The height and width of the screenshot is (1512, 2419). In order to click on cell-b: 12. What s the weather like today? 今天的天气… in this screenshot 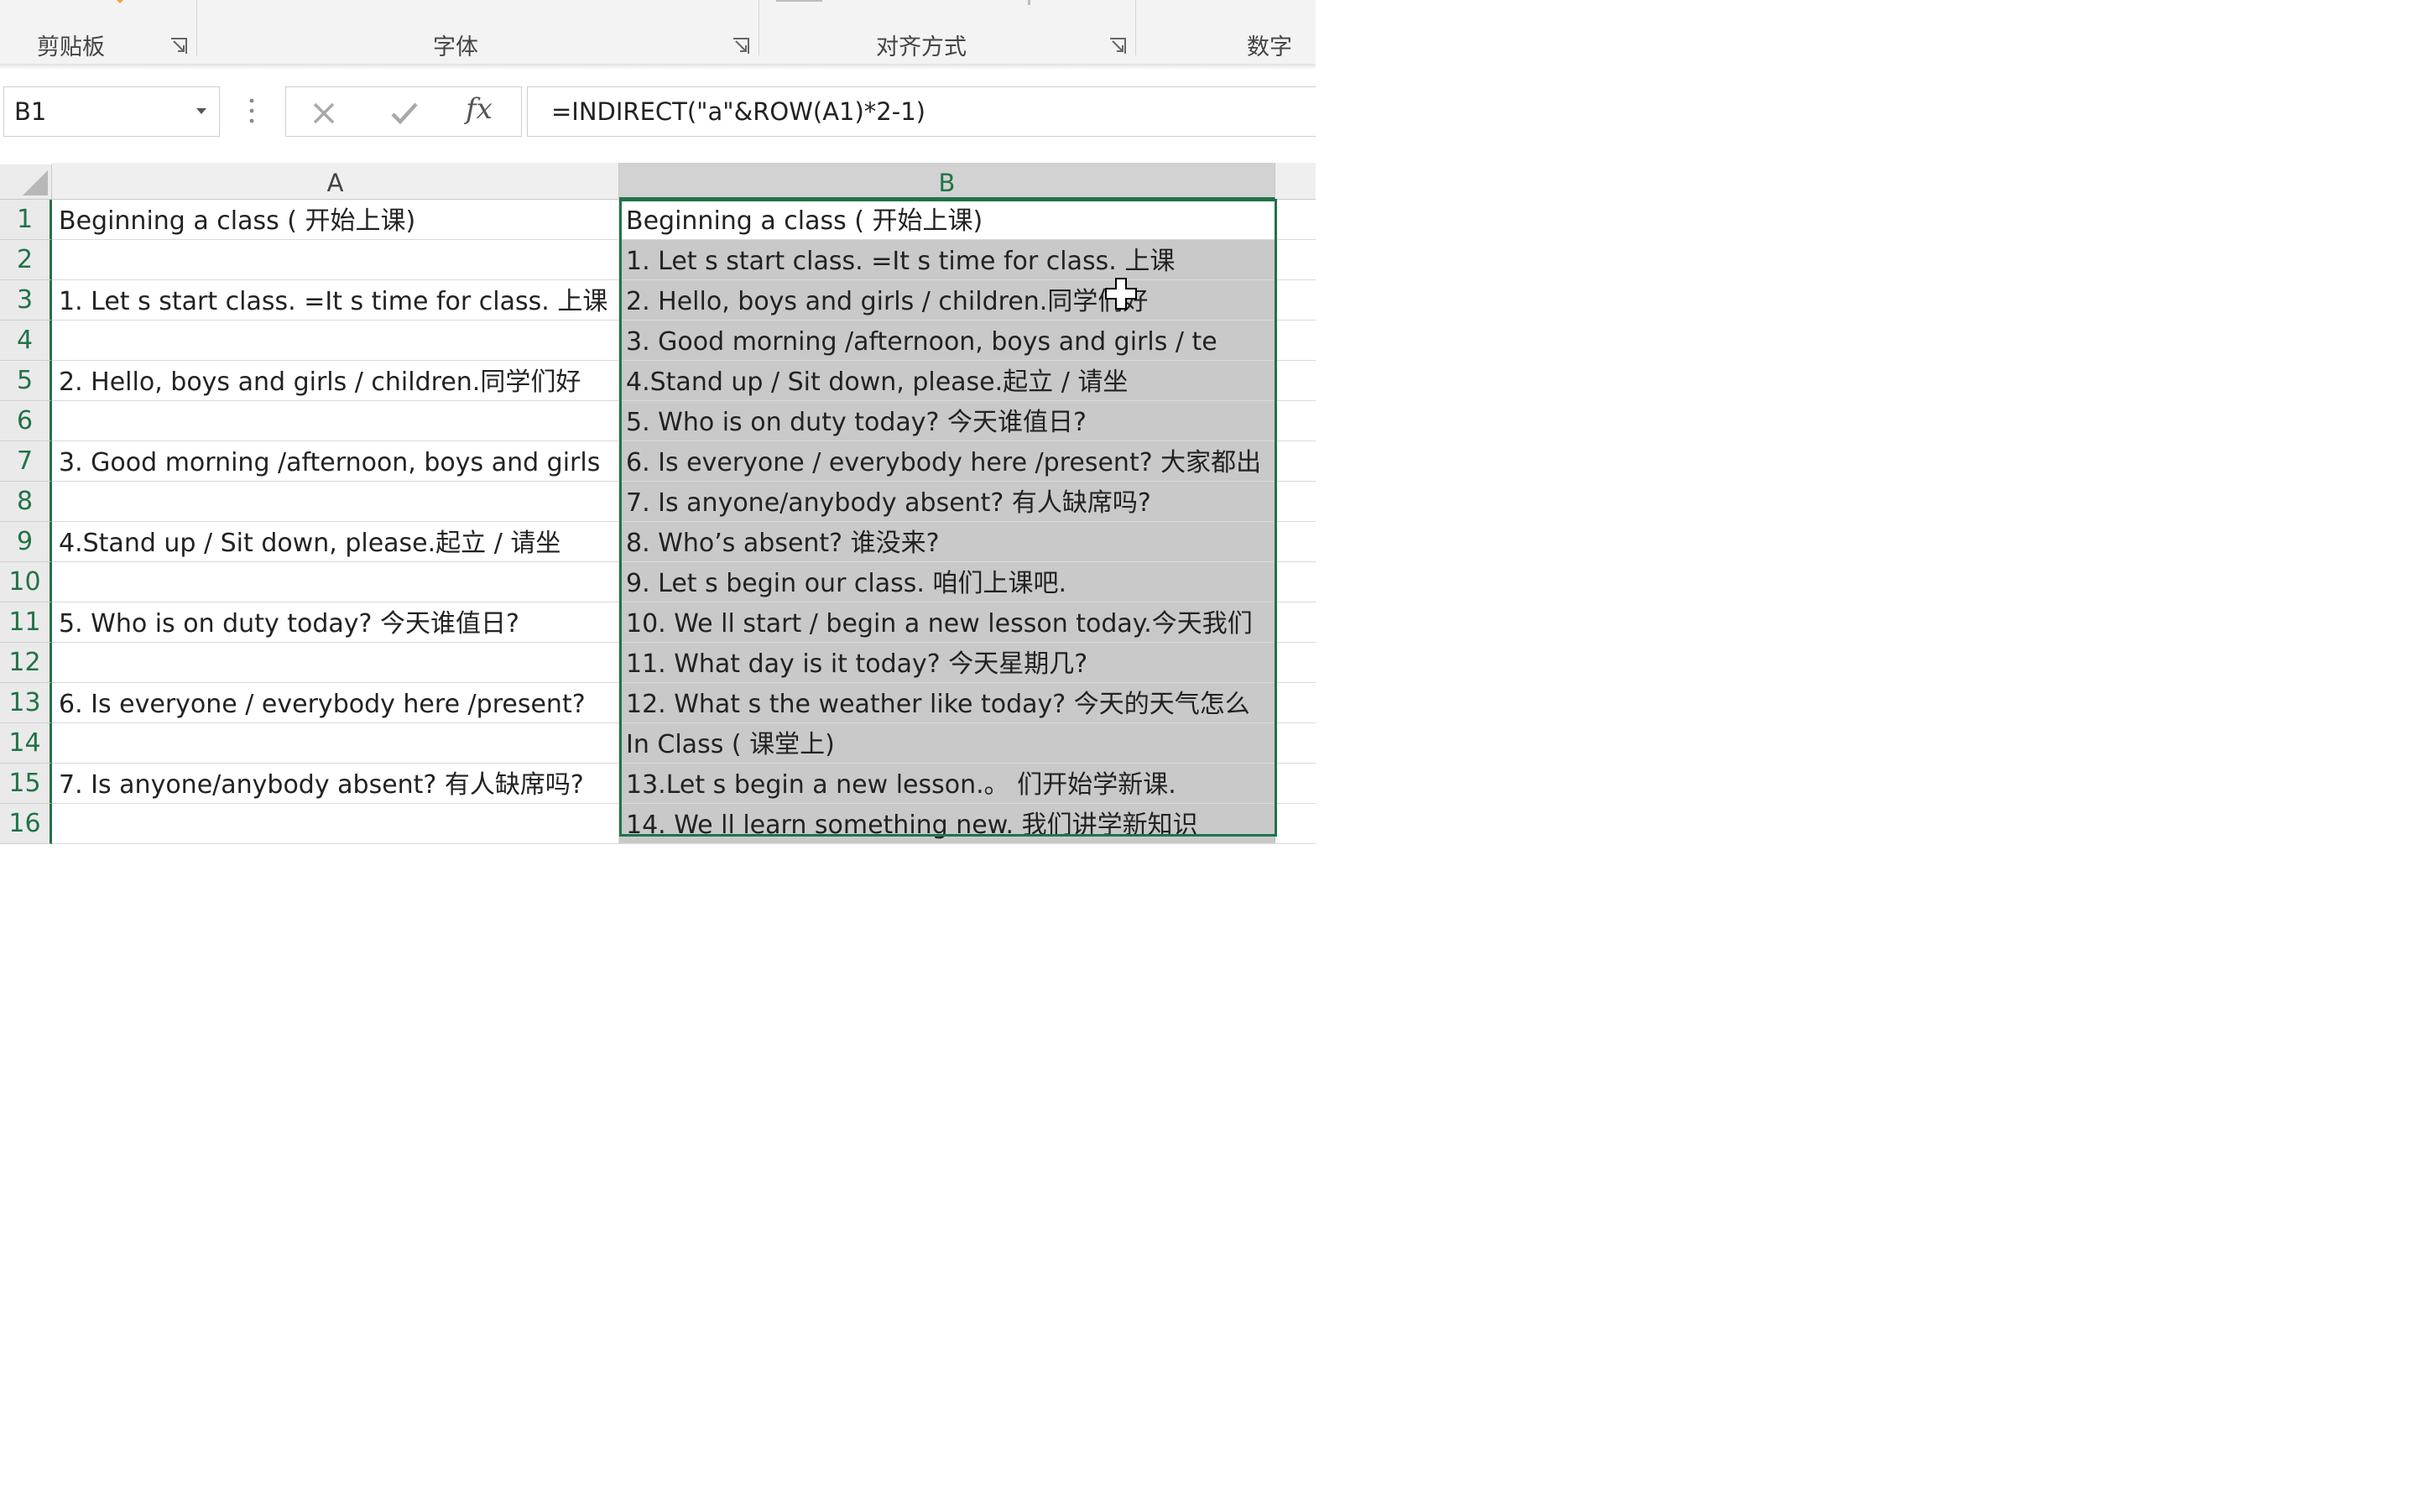, I will do `click(947, 703)`.